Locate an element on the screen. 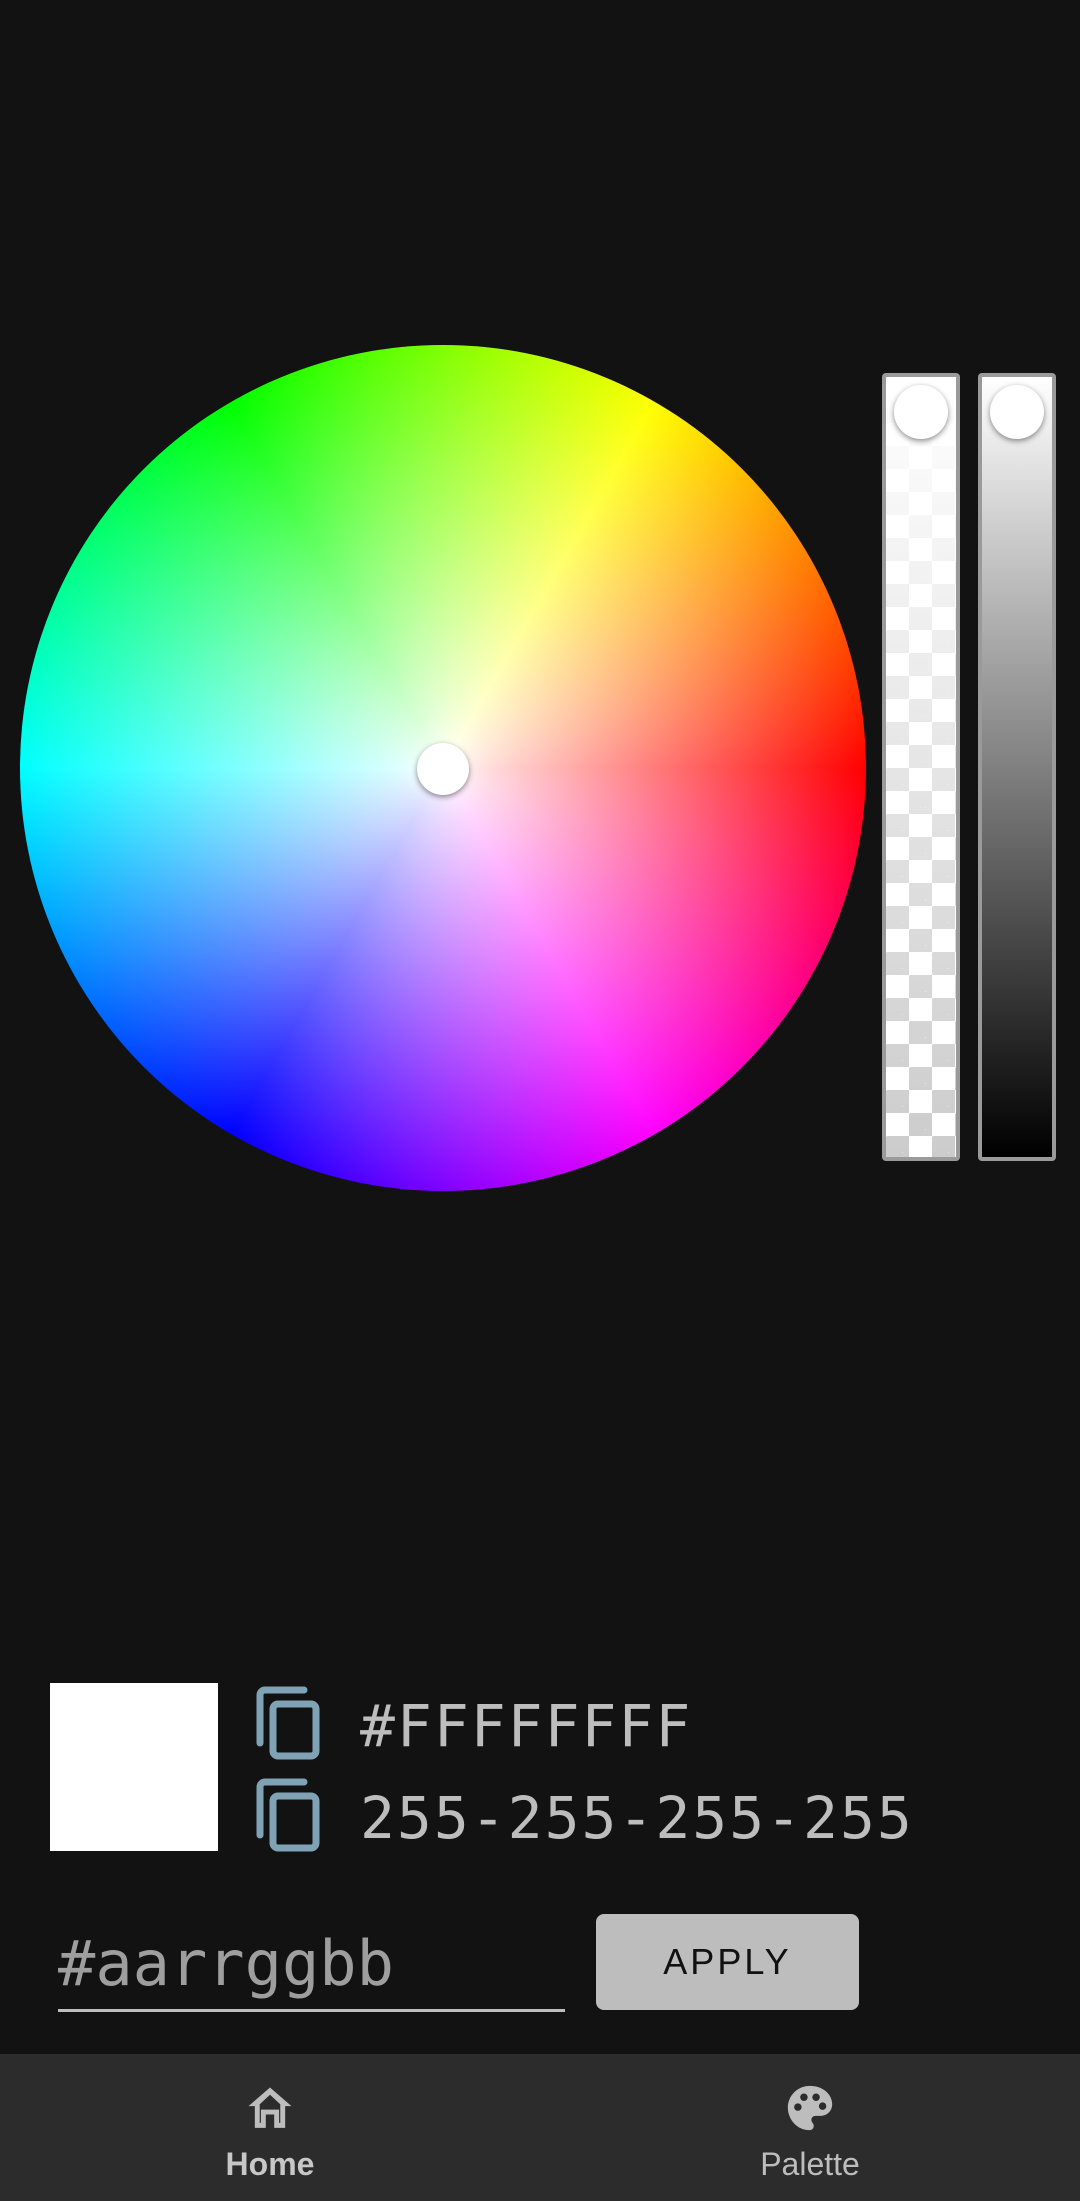 The image size is (1080, 2201). color-preview-swatch is located at coordinates (134, 1767).